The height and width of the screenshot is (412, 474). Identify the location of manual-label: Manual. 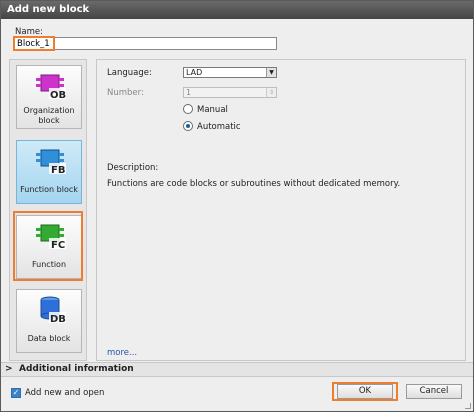
(212, 110).